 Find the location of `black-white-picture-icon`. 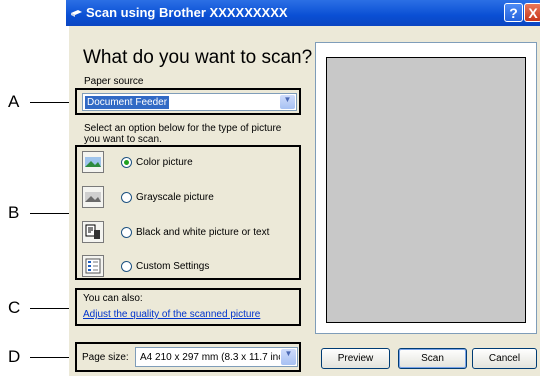

black-white-picture-icon is located at coordinates (93, 232).